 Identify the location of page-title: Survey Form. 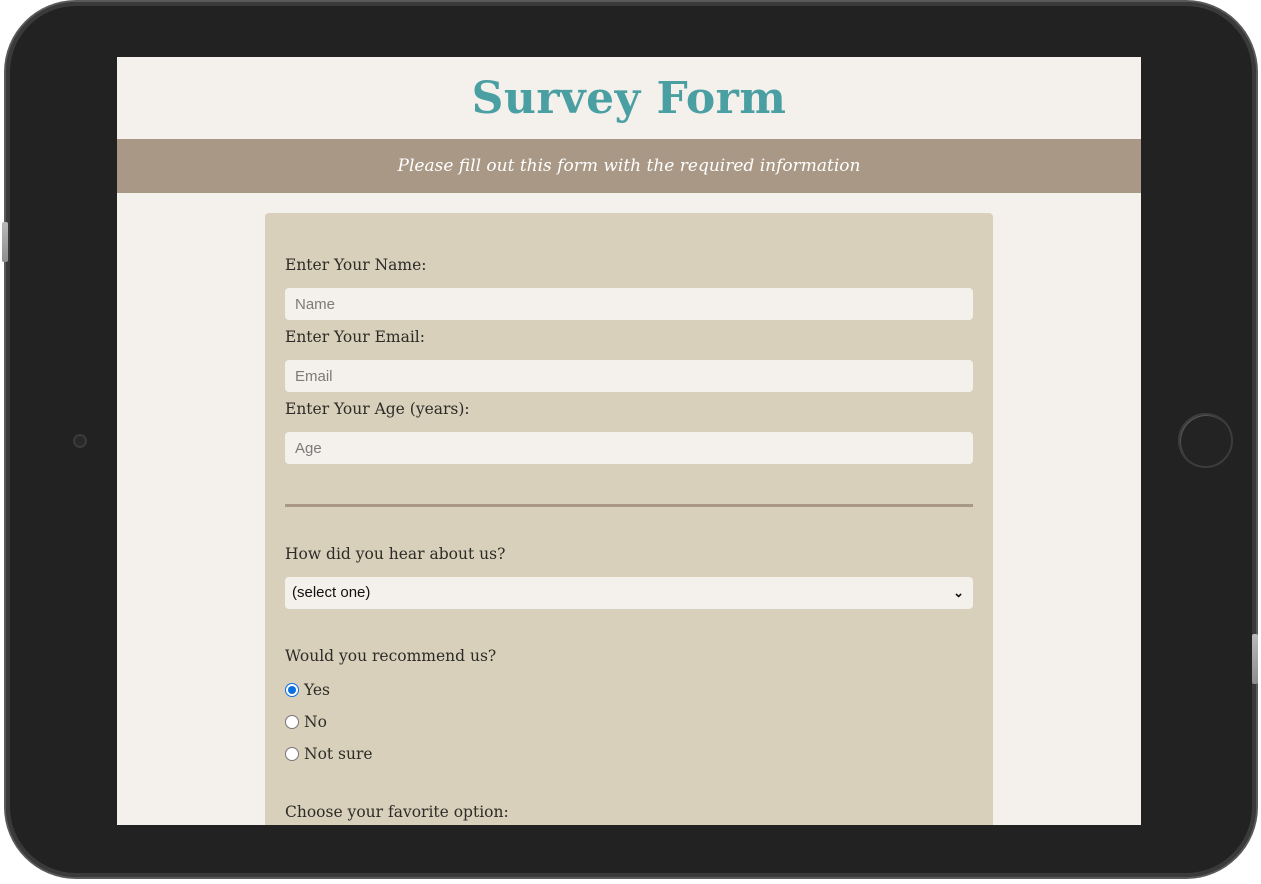
(629, 98).